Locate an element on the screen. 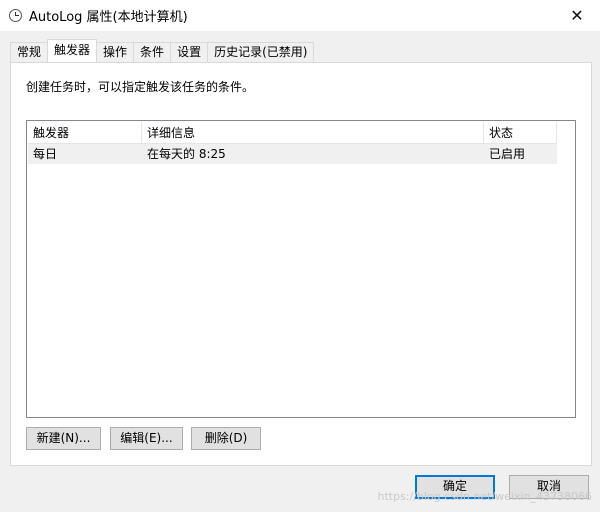  table-row: 每日 在每天的 8:25 已启用 is located at coordinates (292, 154).